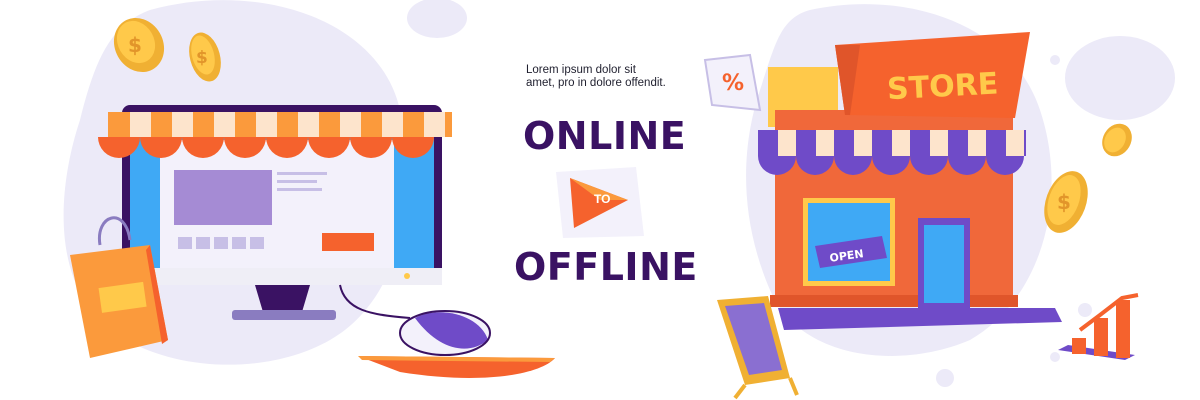 This screenshot has width=1200, height=400. Describe the element at coordinates (606, 267) in the screenshot. I see `headline-offline: OFFLINE` at that location.